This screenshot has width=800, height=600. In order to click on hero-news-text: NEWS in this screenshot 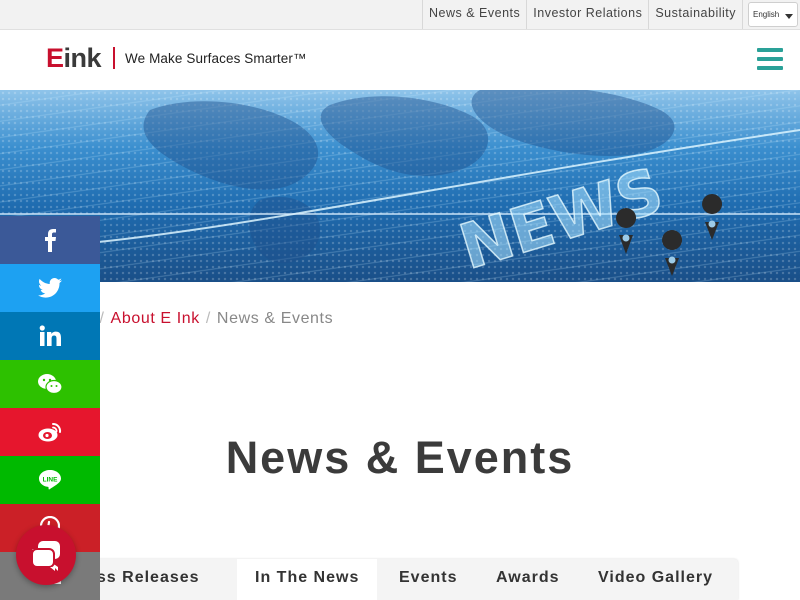, I will do `click(561, 217)`.